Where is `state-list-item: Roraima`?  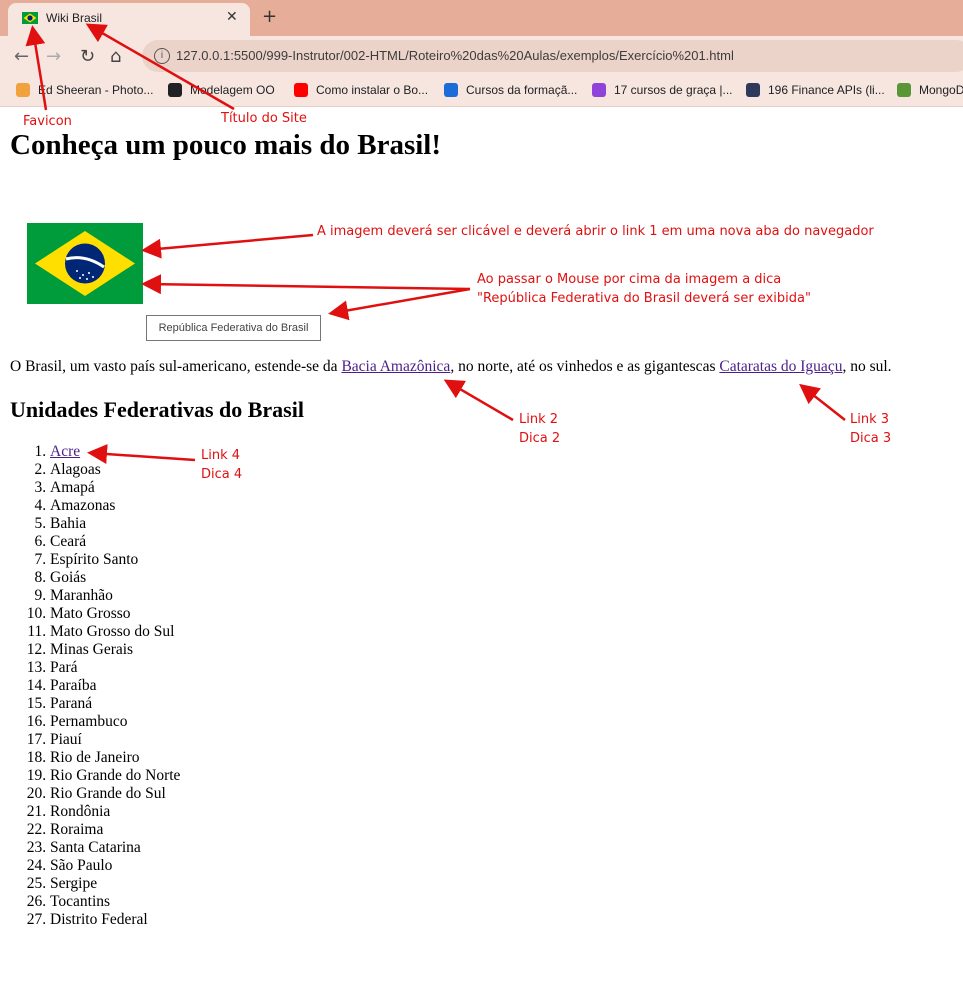
state-list-item: Roraima is located at coordinates (115, 830).